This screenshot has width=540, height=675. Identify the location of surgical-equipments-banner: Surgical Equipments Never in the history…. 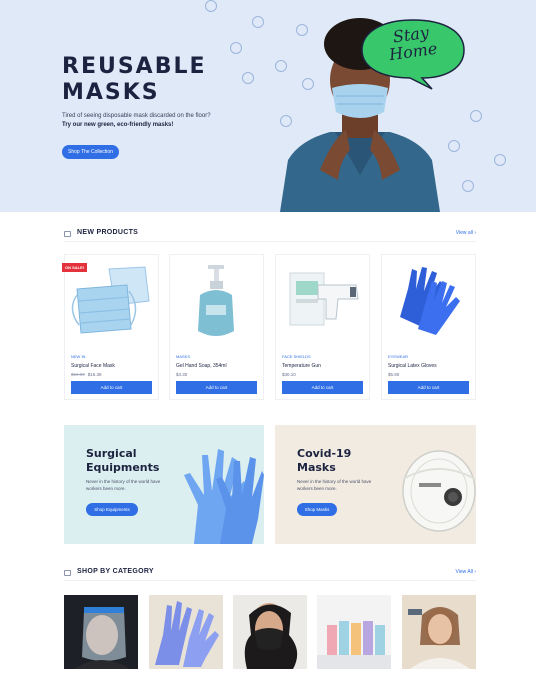
(164, 484).